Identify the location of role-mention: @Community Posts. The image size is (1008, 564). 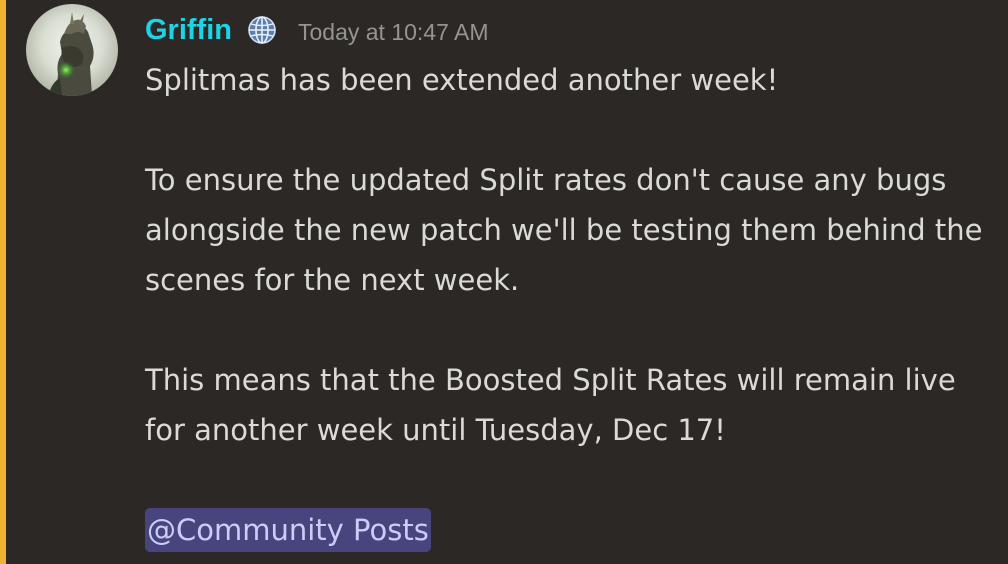
(288, 530).